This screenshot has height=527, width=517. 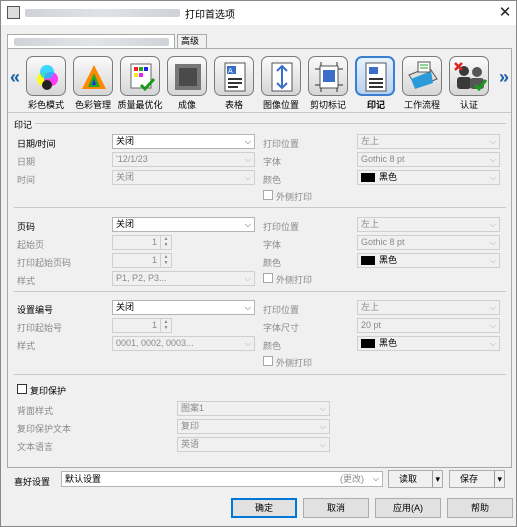 I want to click on toolbar-workflow, so click(x=422, y=76).